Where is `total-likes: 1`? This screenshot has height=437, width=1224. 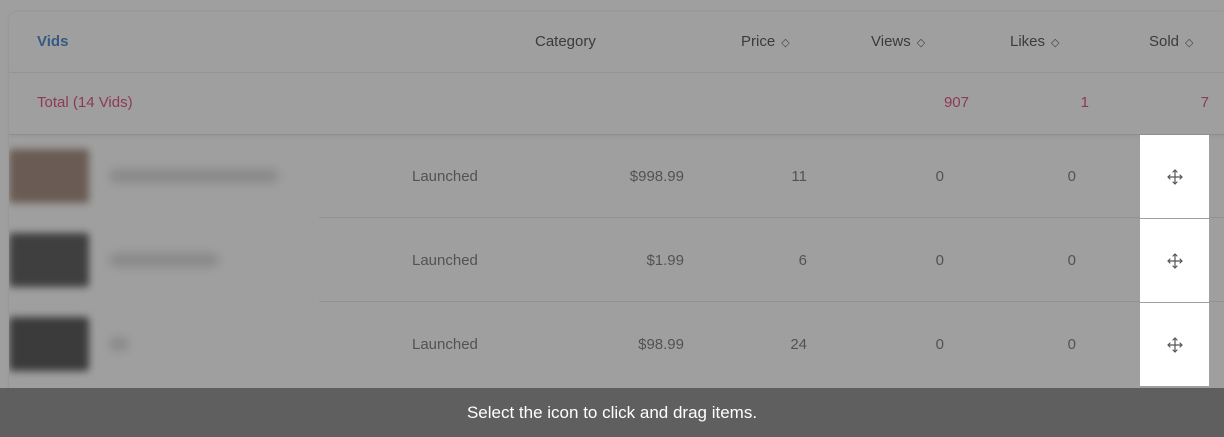
total-likes: 1 is located at coordinates (1084, 102).